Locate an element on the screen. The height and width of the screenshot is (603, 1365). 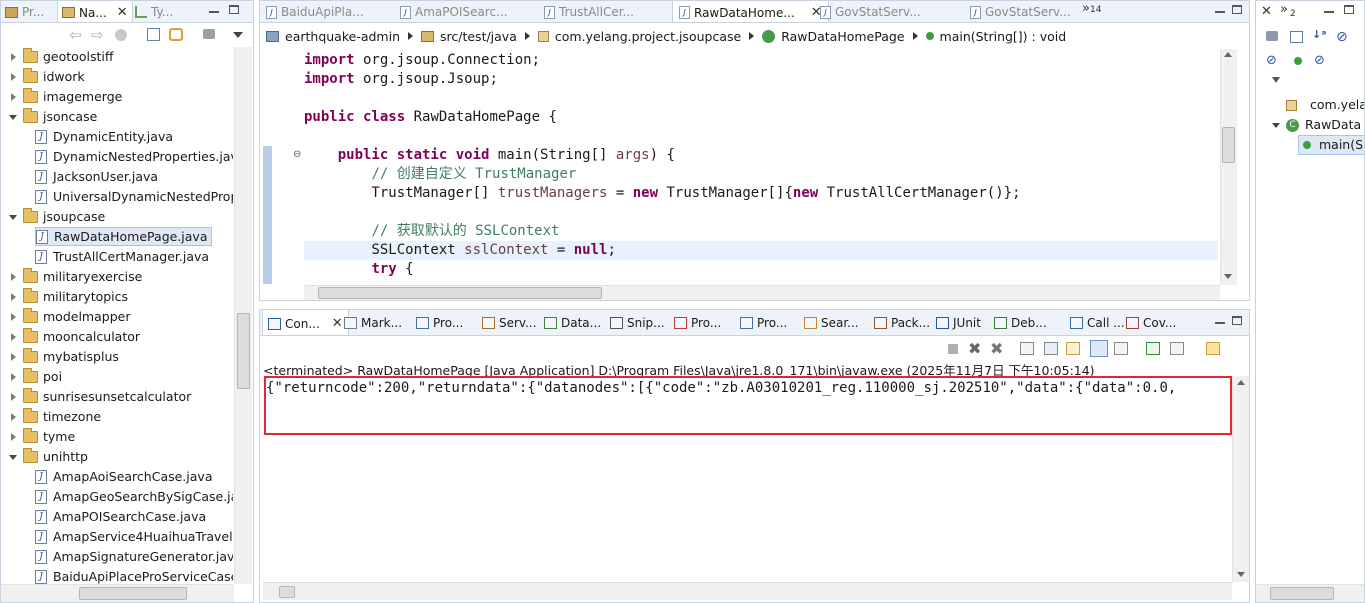
tree-scroll-thumb is located at coordinates (243, 351).